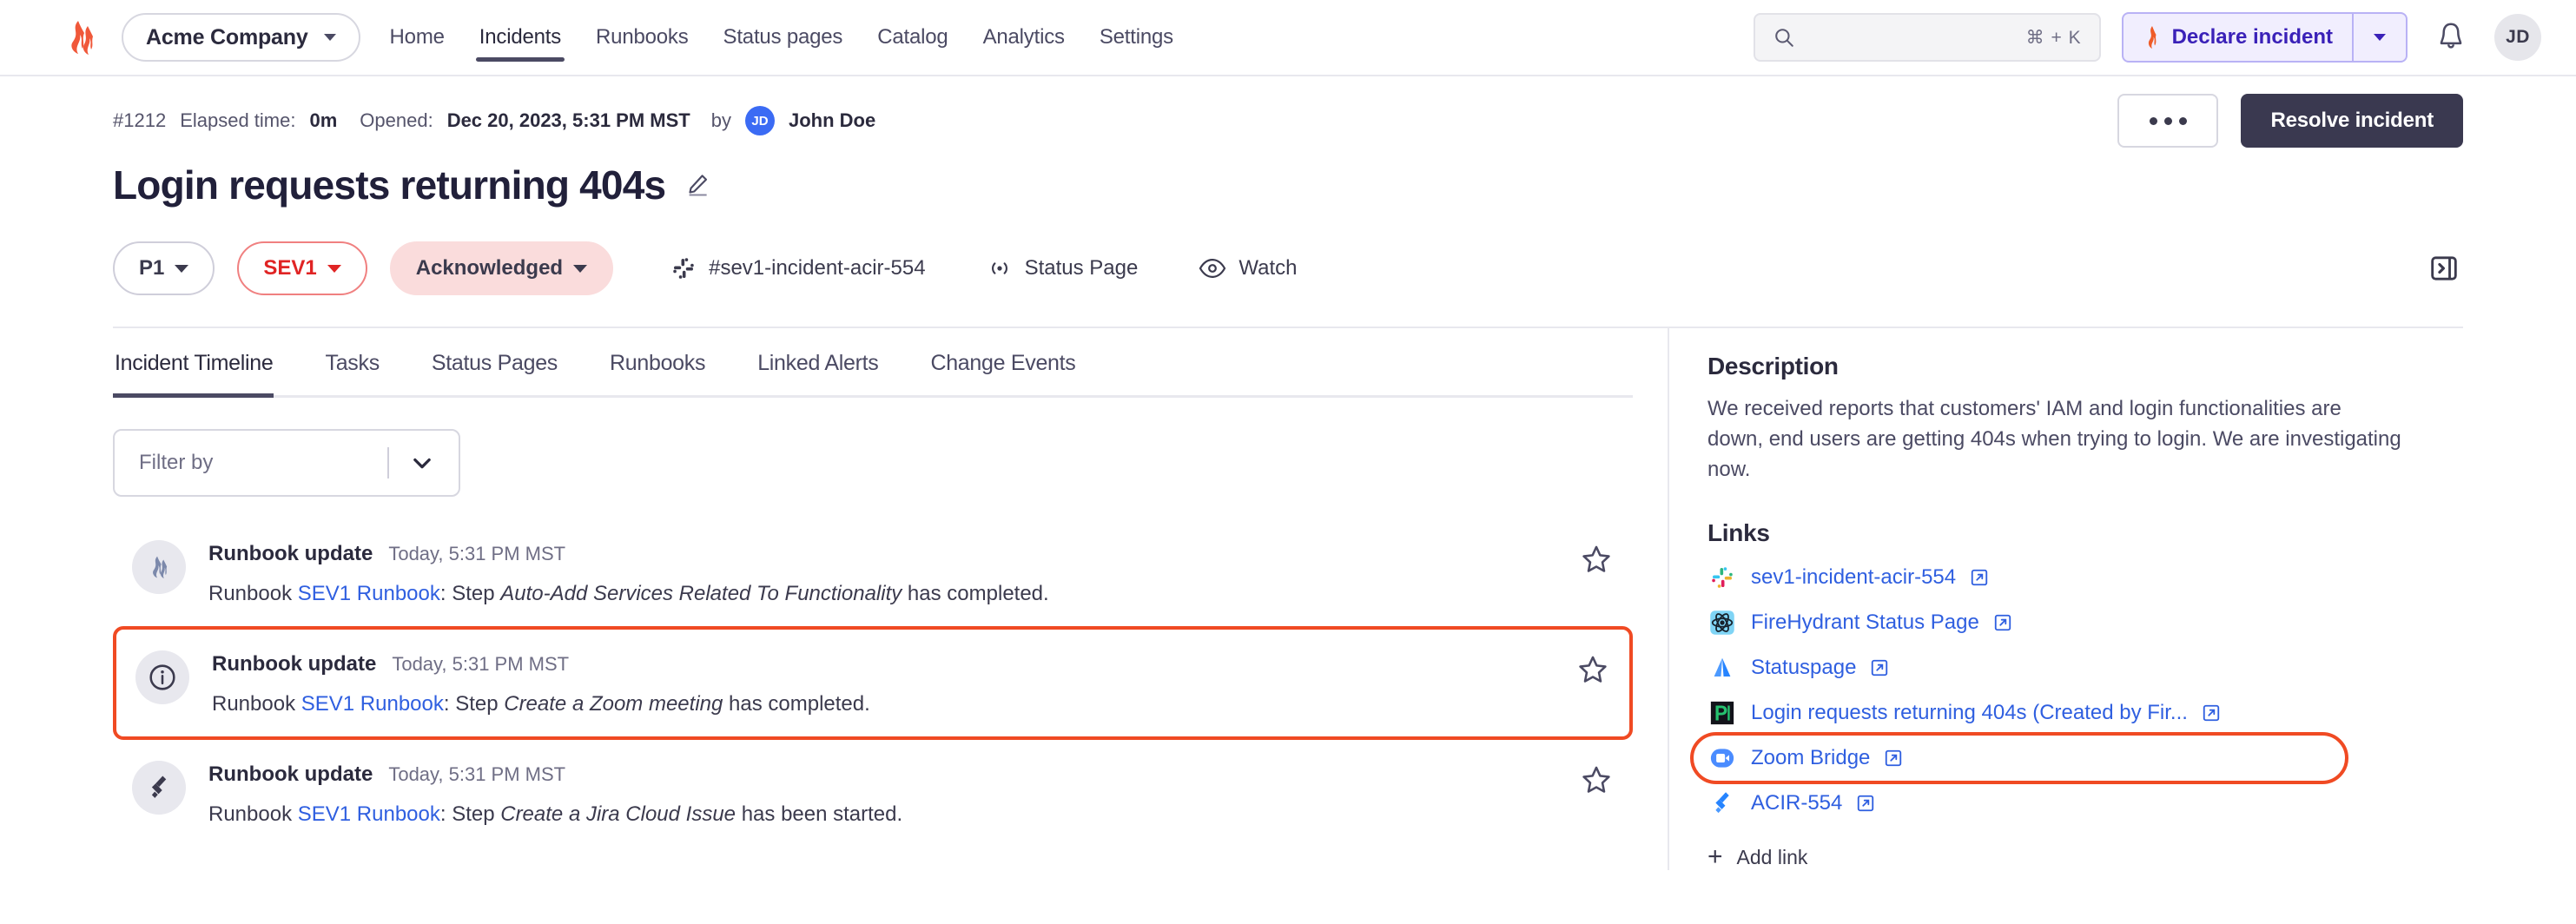  Describe the element at coordinates (2444, 268) in the screenshot. I see `collapse-sidebar-button` at that location.